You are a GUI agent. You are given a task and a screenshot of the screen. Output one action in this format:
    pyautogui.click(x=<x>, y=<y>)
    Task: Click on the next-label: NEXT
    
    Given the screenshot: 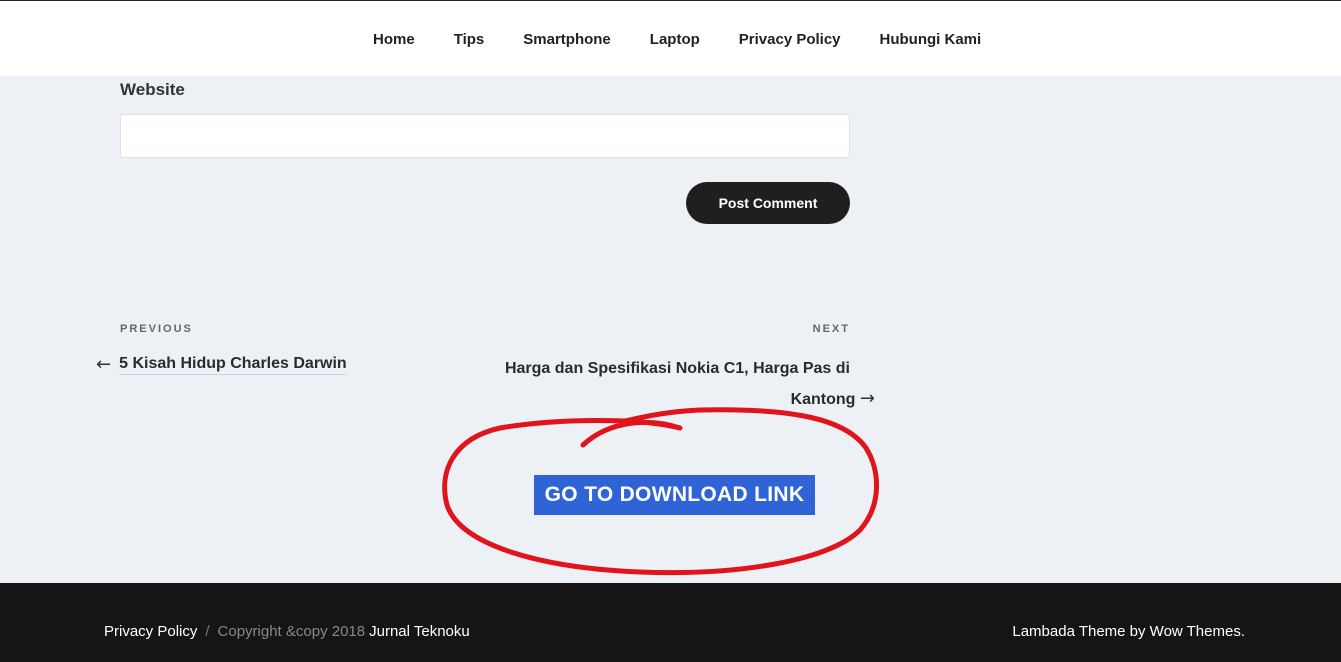 What is the action you would take?
    pyautogui.click(x=831, y=329)
    